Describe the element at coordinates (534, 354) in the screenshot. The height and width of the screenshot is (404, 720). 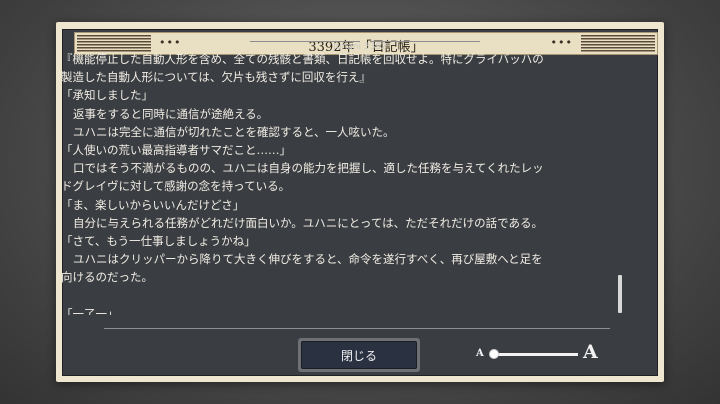
I see `font-size-slider` at that location.